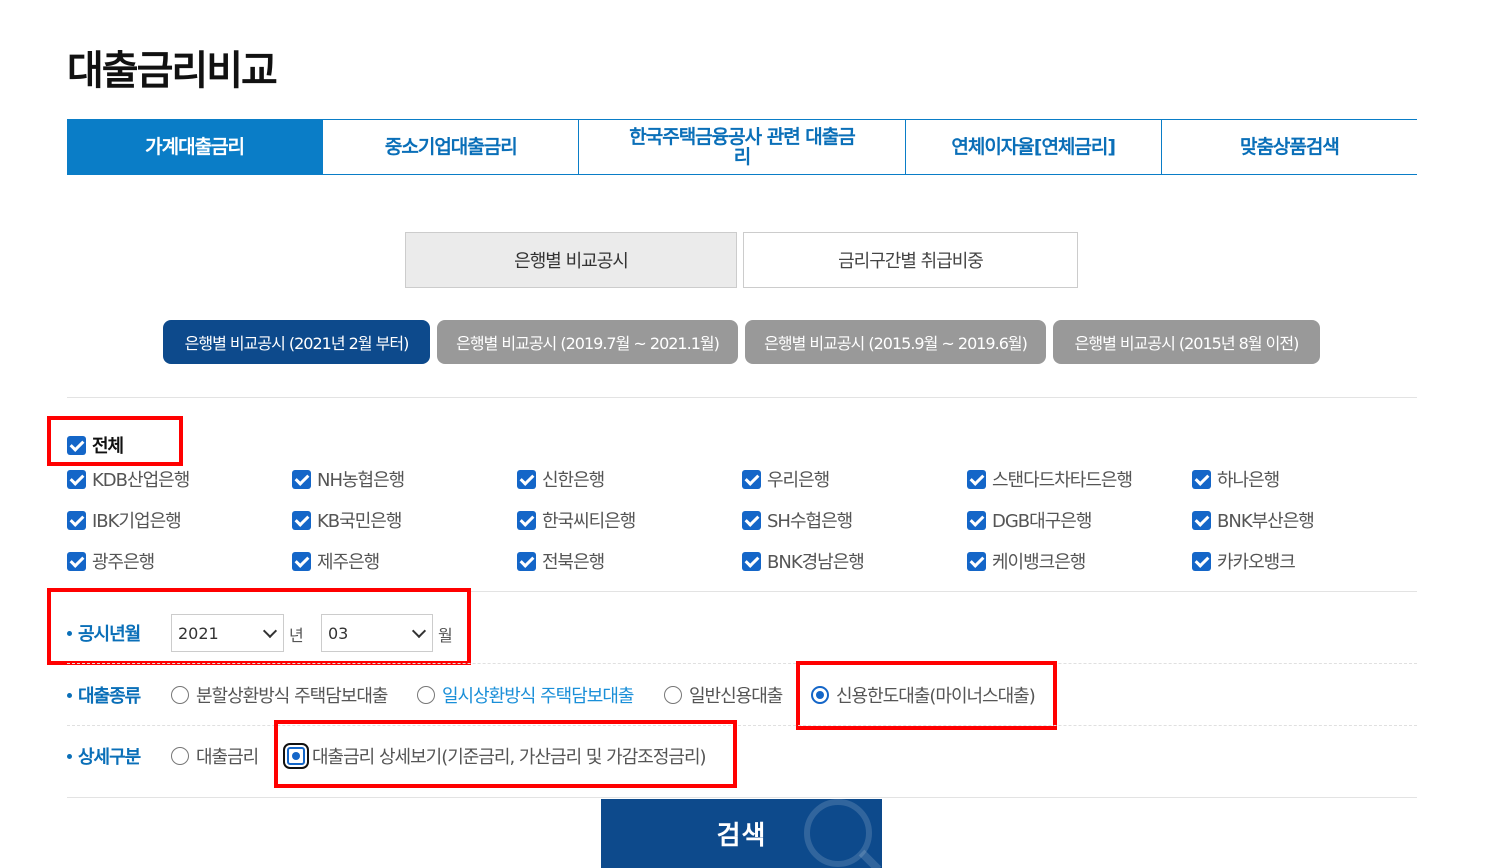 This screenshot has height=868, width=1500. Describe the element at coordinates (404, 561) in the screenshot. I see `checkbox-bank: 제주은행` at that location.